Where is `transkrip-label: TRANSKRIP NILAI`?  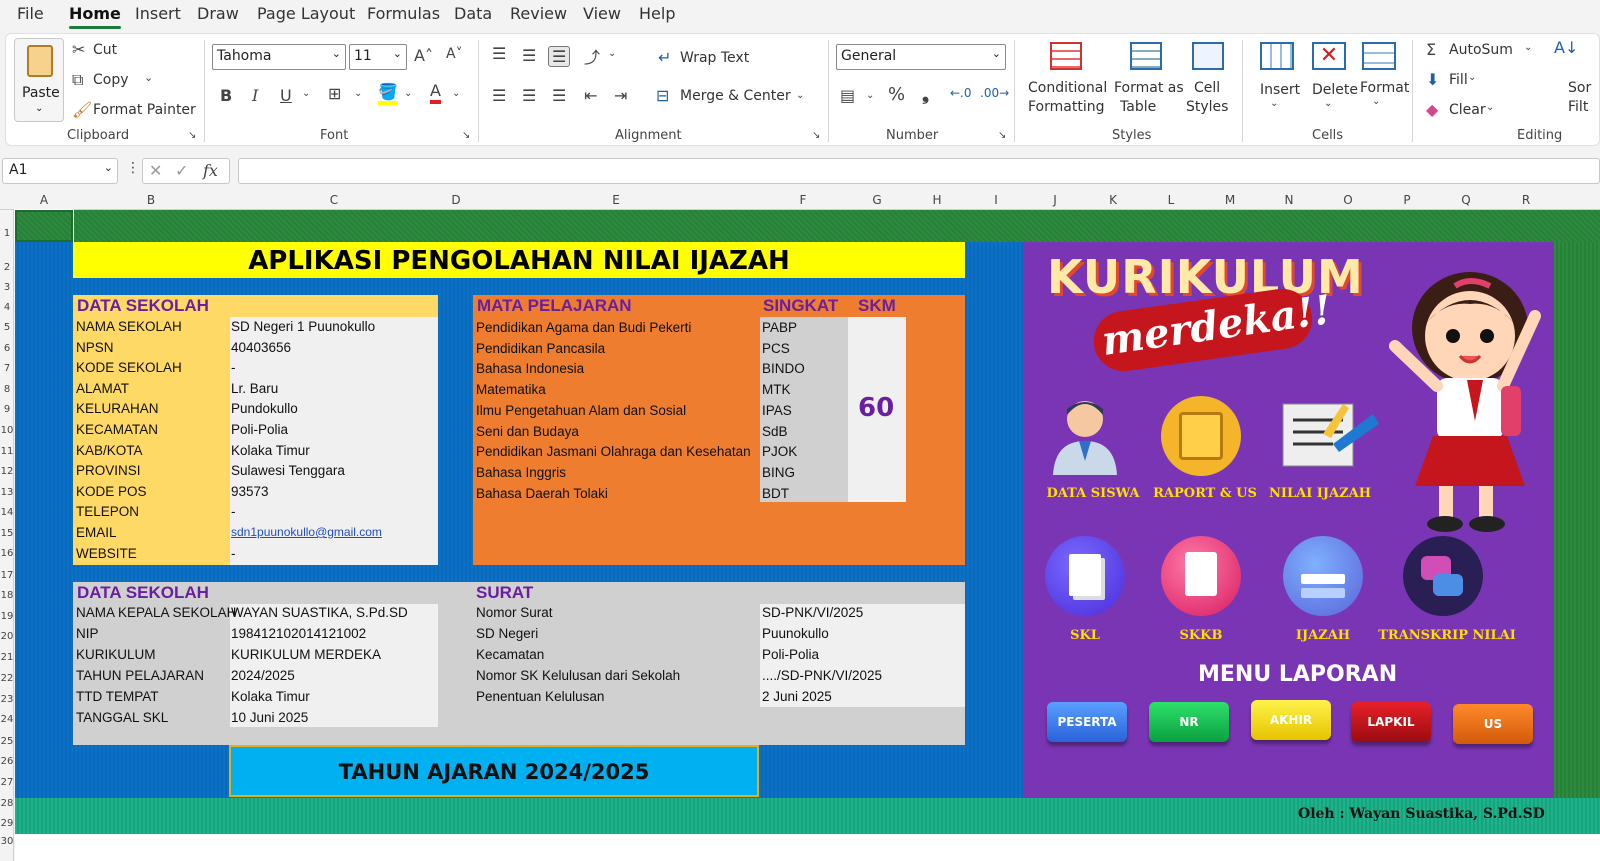
transkrip-label: TRANSKRIP NILAI is located at coordinates (1447, 635).